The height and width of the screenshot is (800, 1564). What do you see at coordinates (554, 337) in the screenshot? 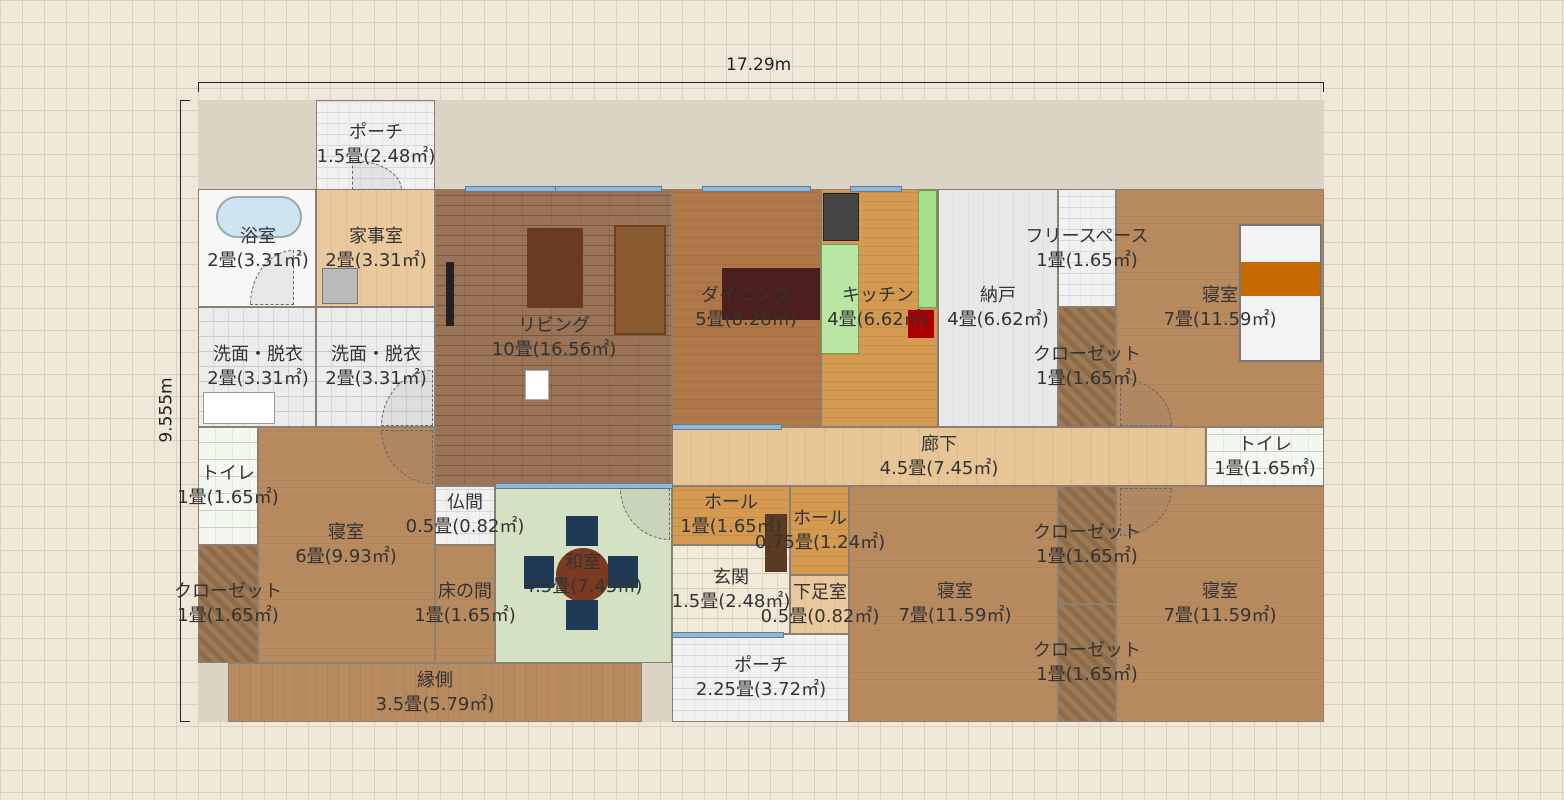
I see `room-label: リビング 10畳(16.56㎡)` at bounding box center [554, 337].